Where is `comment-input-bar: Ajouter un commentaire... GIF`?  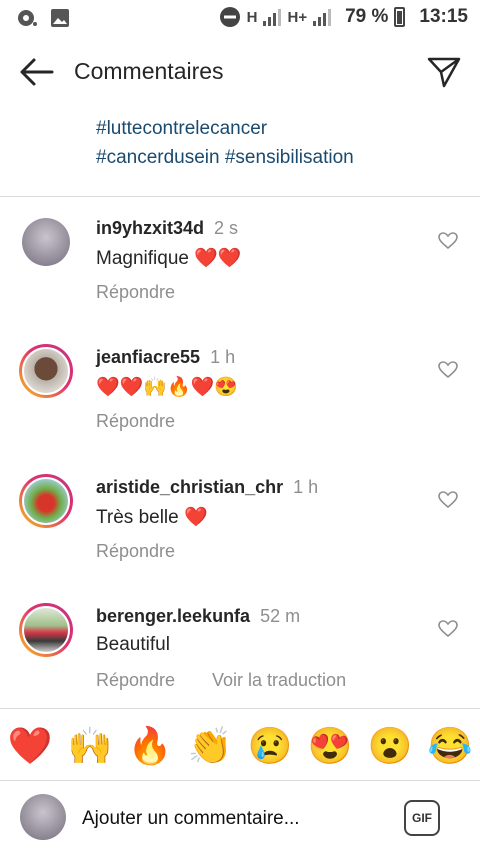
comment-input-bar: Ajouter un commentaire... GIF is located at coordinates (240, 818).